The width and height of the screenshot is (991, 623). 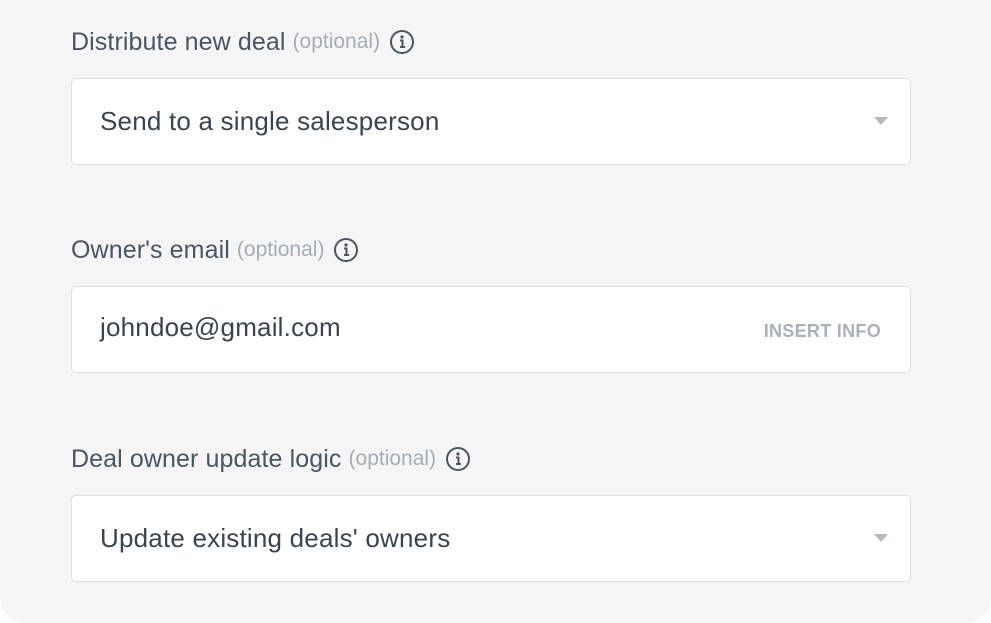 I want to click on input-value: johndoe@gmail.com, so click(x=220, y=327).